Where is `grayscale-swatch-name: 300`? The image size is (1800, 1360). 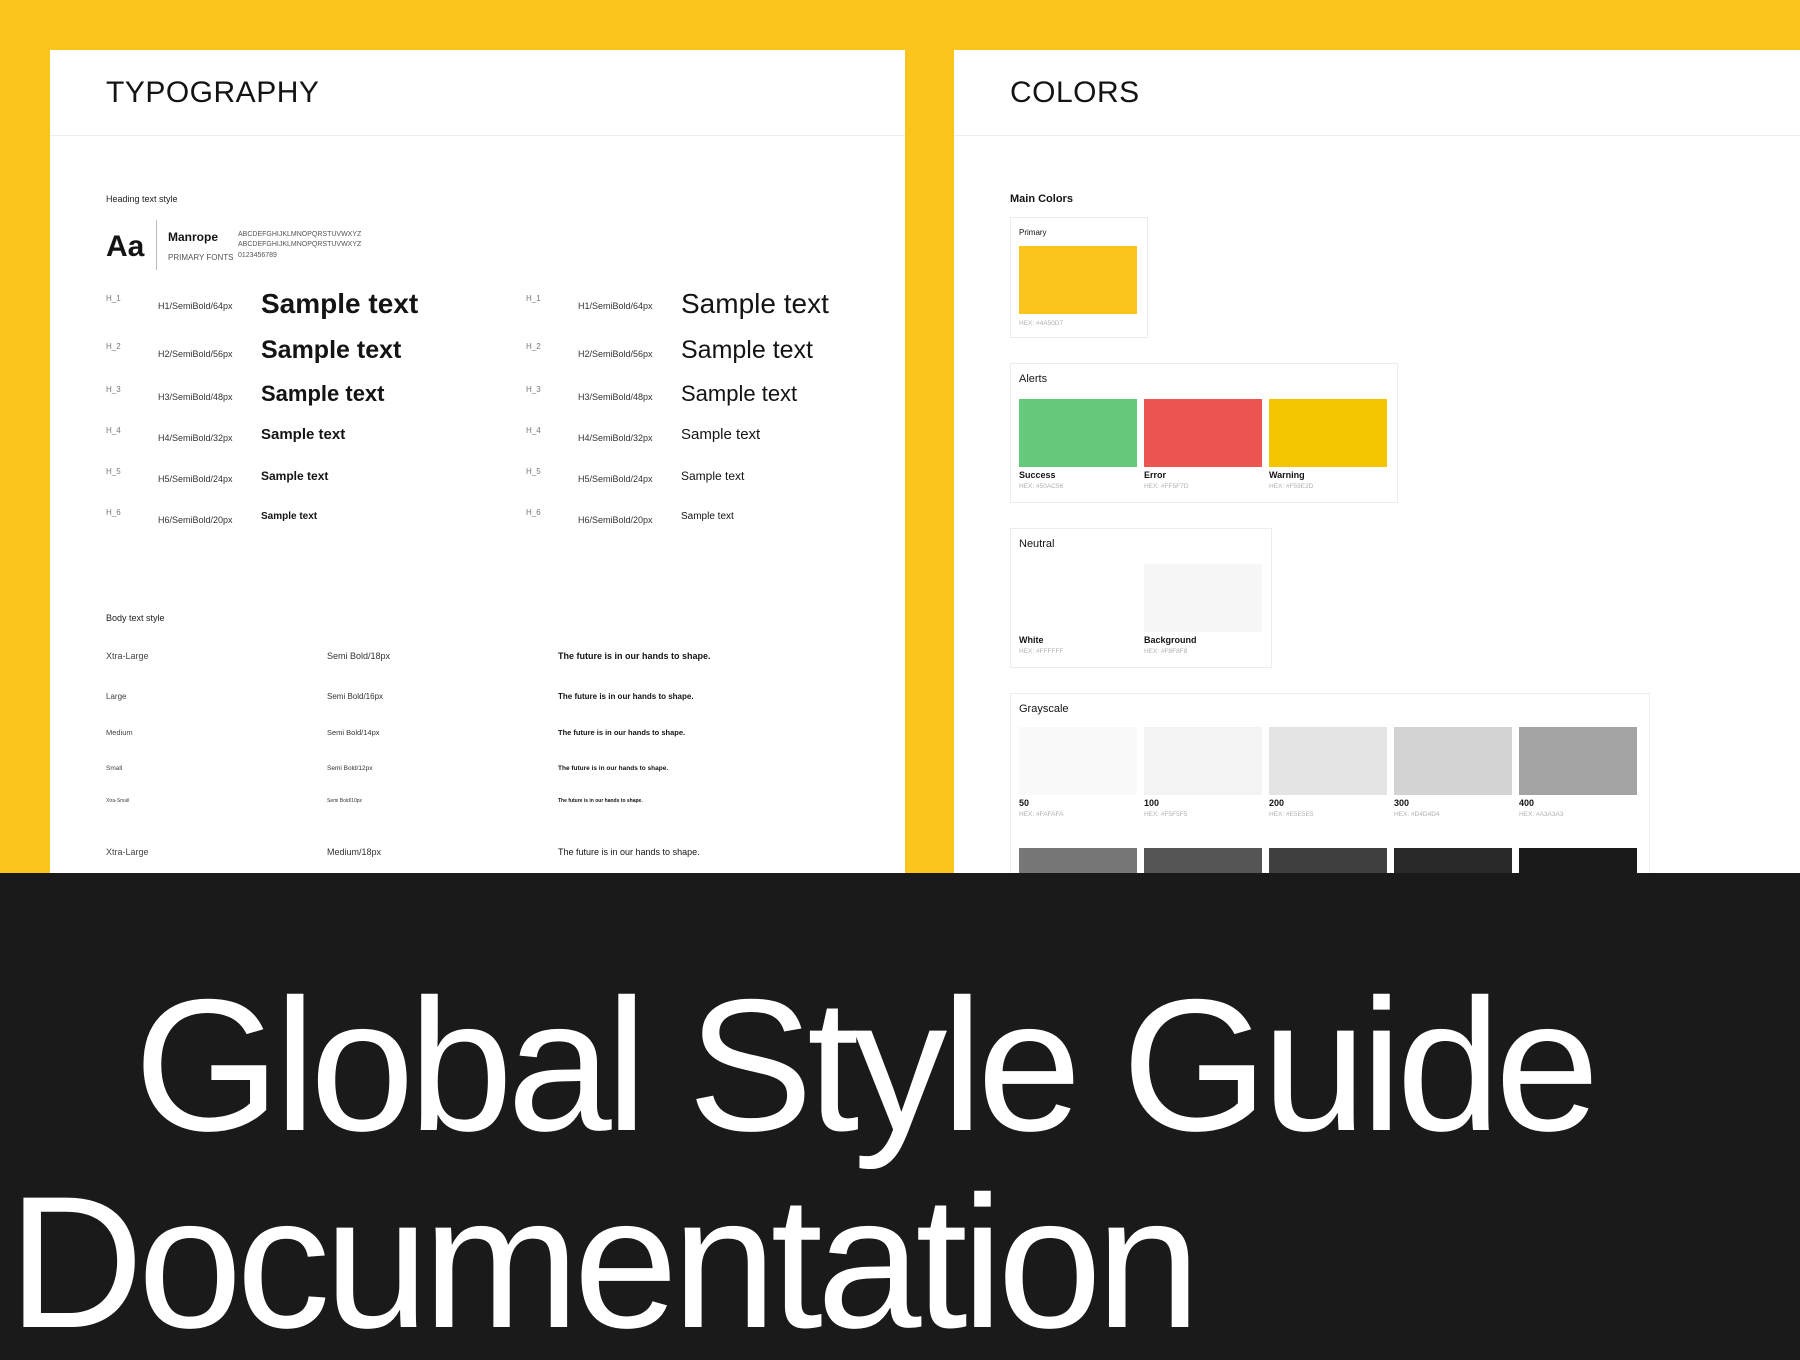 grayscale-swatch-name: 300 is located at coordinates (1402, 803).